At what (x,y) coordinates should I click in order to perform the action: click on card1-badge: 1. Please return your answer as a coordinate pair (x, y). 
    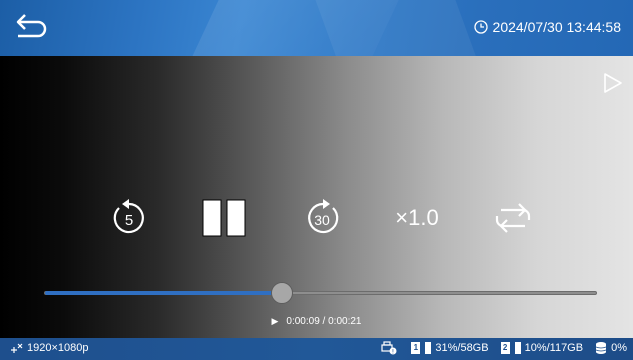
    Looking at the image, I should click on (416, 348).